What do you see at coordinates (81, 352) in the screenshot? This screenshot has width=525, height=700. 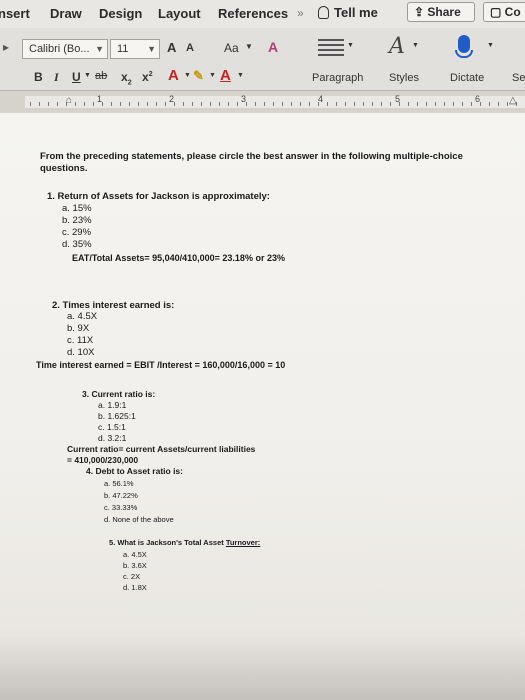 I see `q2-option-d: d. 10X` at bounding box center [81, 352].